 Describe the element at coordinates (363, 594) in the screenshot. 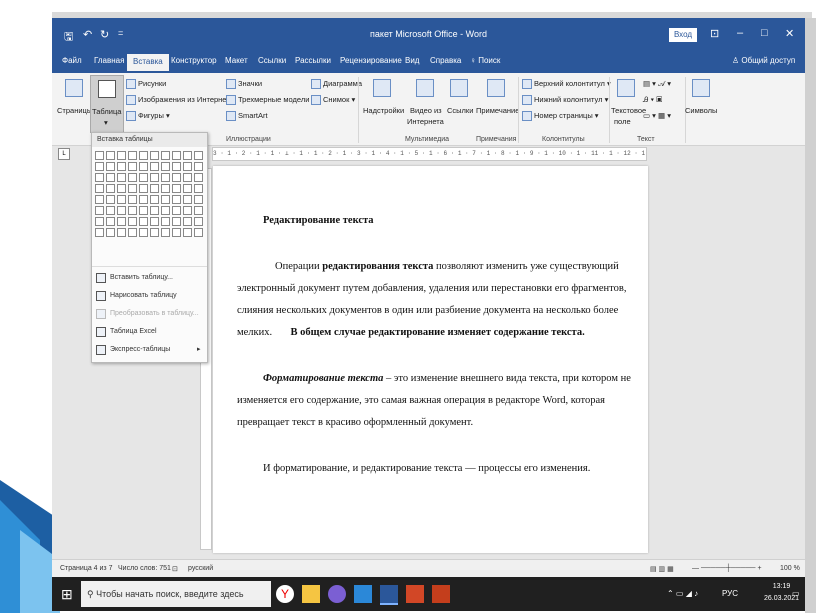

I see `mail-icon` at that location.